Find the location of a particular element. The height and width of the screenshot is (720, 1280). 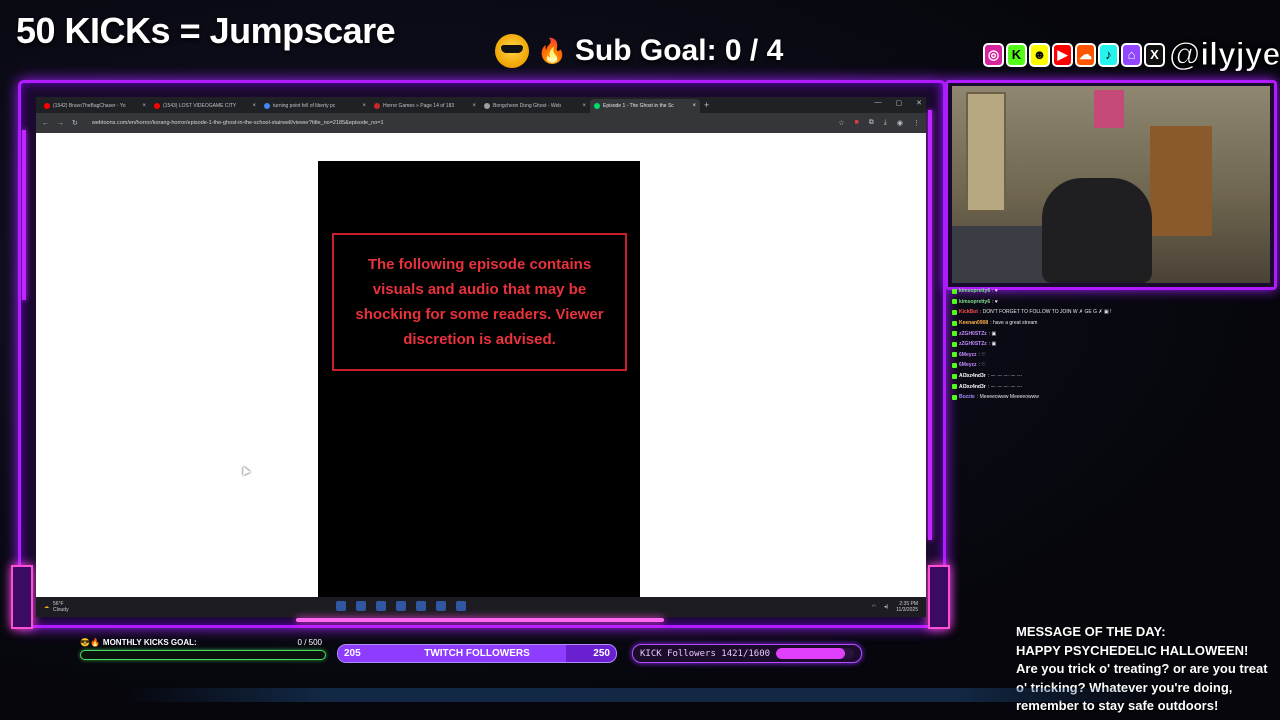

chat-message: zZGH0STZz: ▣ is located at coordinates (1112, 344).